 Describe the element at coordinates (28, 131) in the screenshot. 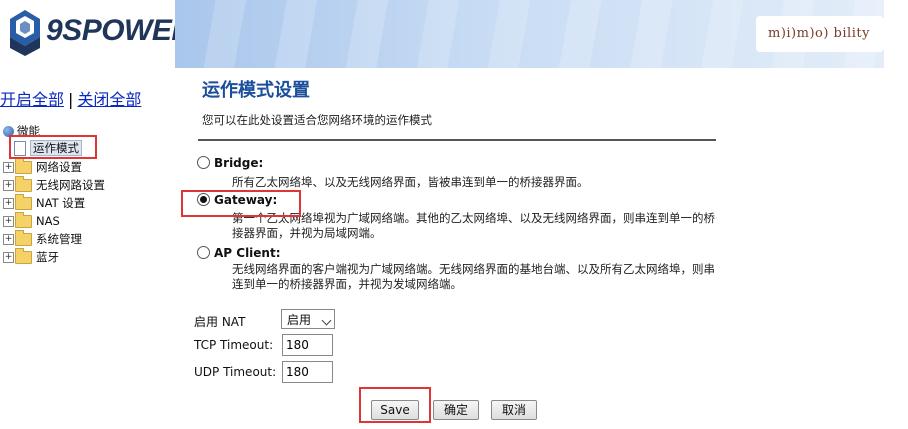

I see `tree-root-label: 微能` at that location.